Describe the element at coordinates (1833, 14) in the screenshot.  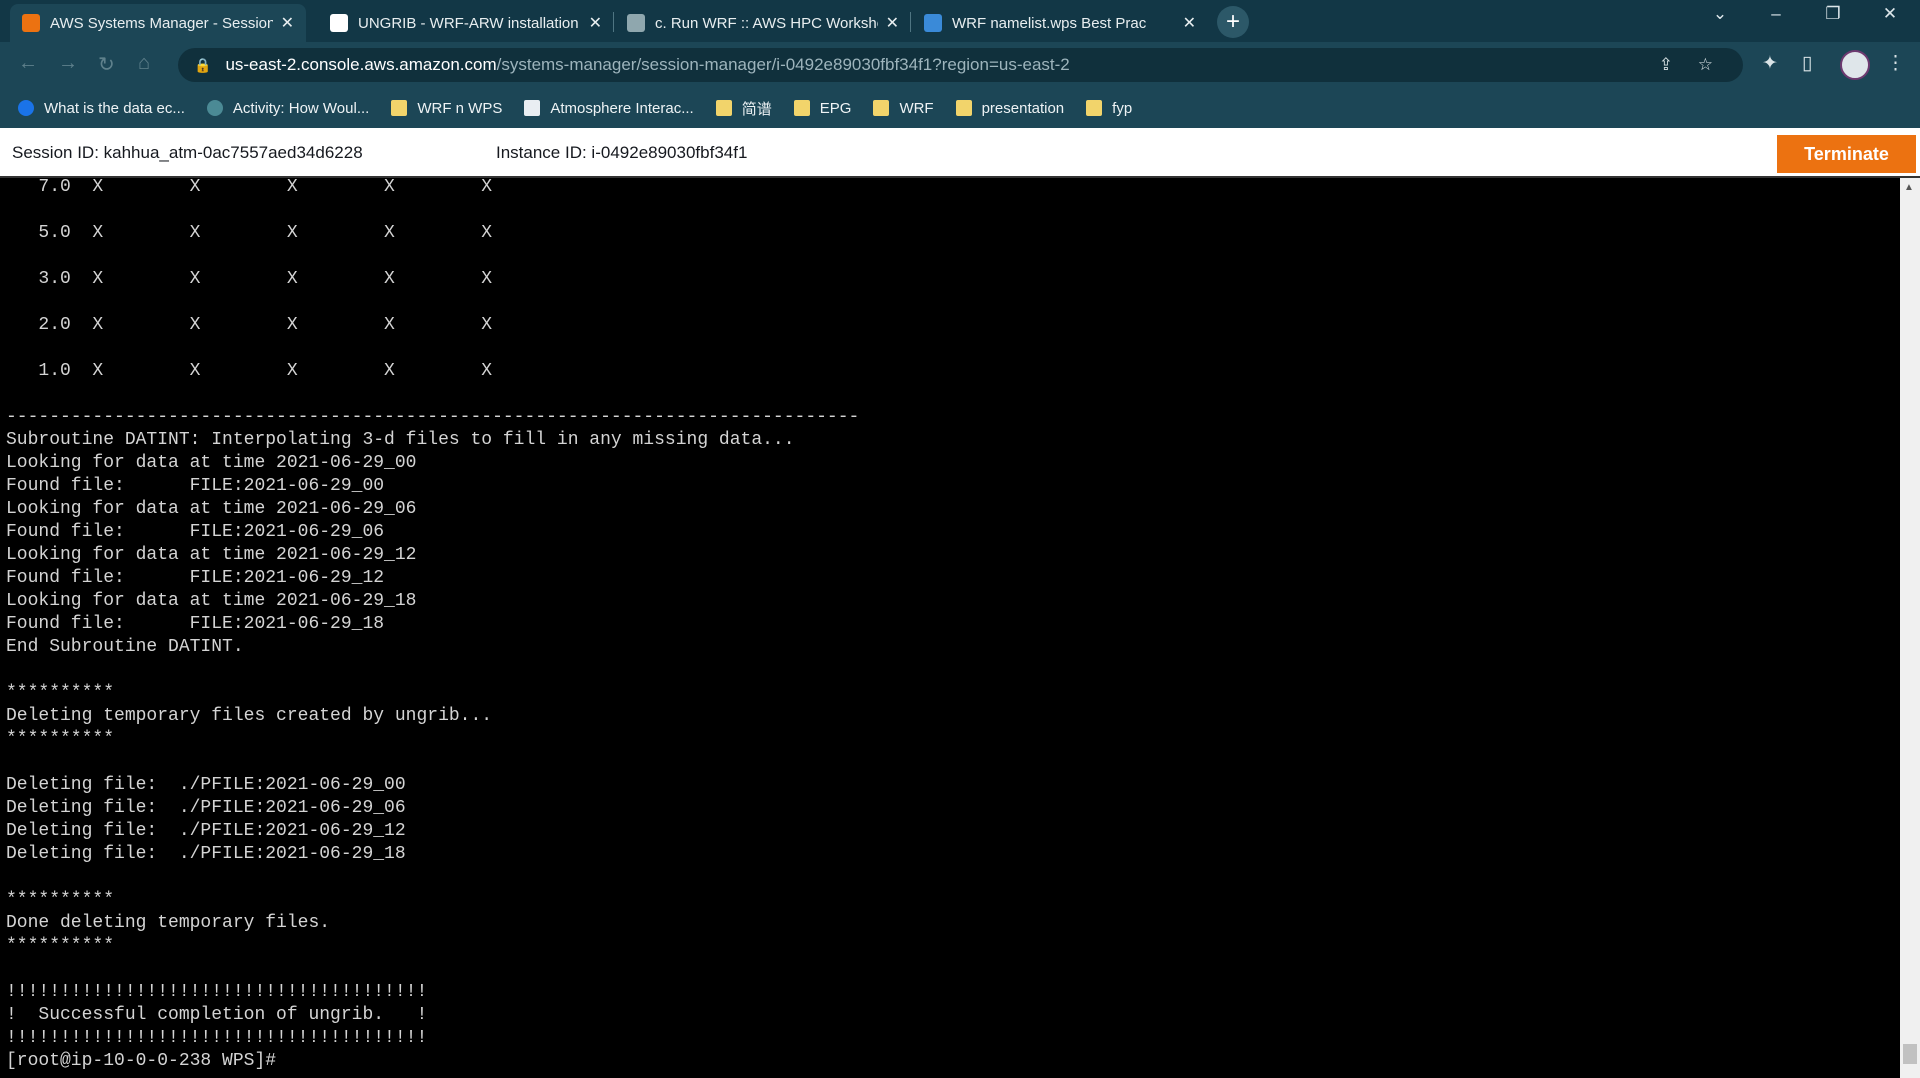
I see `restore-icon: ❐` at that location.